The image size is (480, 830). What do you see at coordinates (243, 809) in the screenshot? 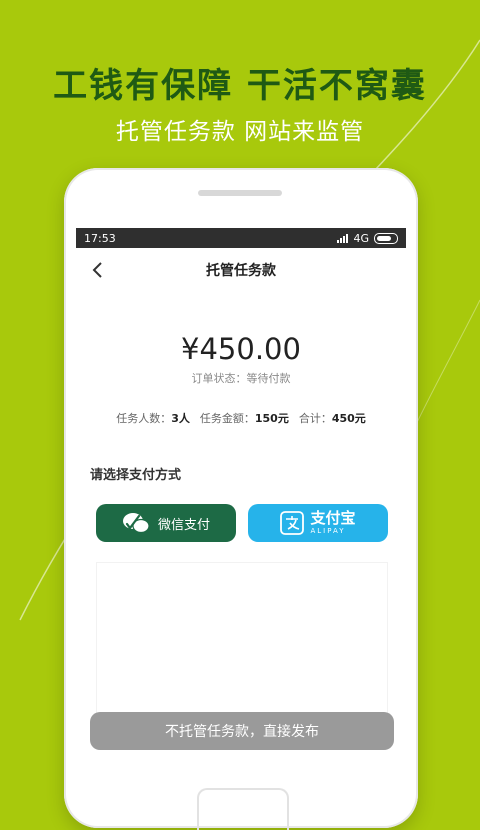
I see `phone-home-button` at bounding box center [243, 809].